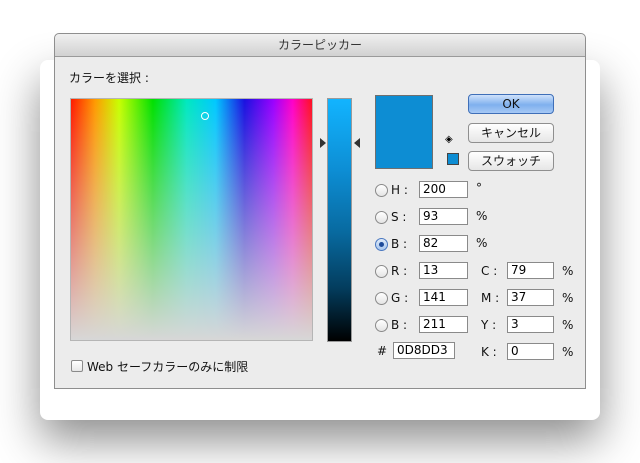 The height and width of the screenshot is (463, 640). I want to click on hex-label: #, so click(382, 351).